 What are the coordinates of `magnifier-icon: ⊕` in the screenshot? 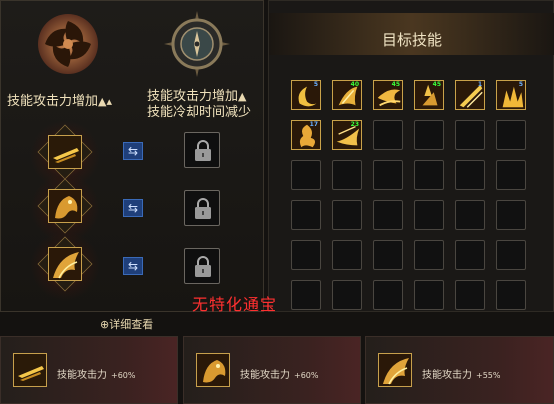 It's located at (105, 324).